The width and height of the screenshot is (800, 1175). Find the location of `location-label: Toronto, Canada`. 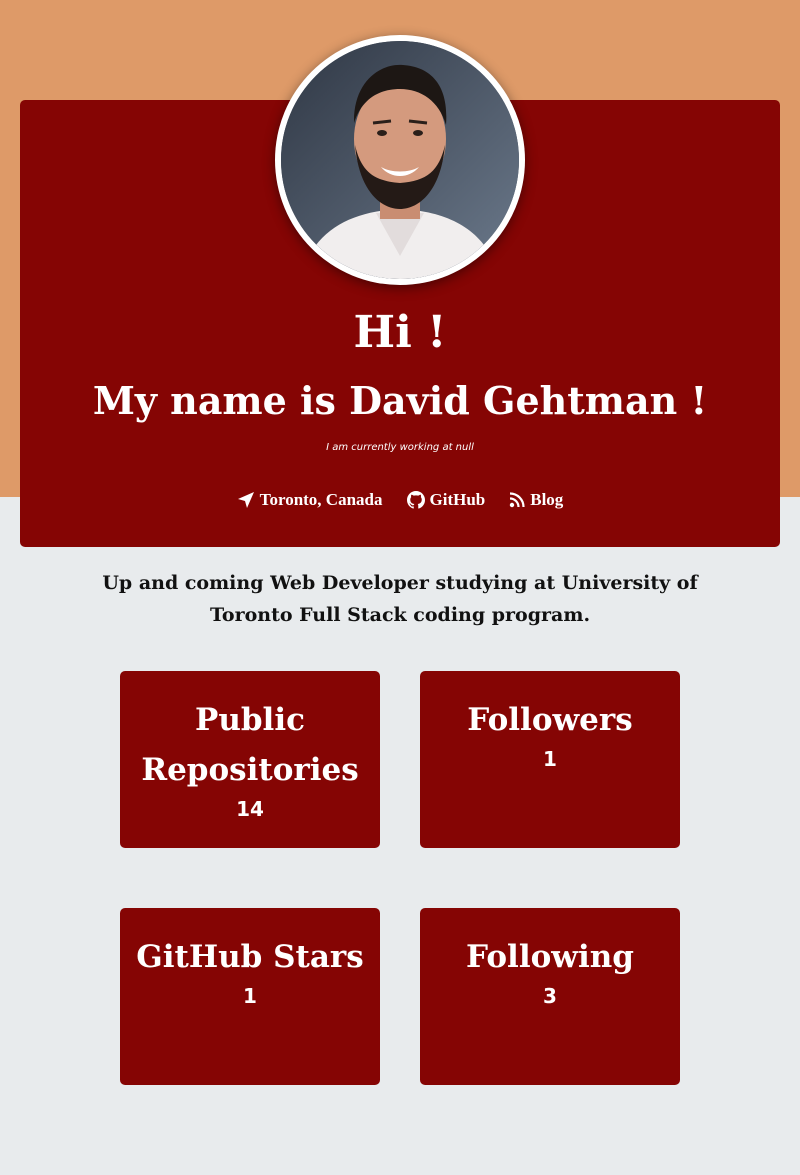

location-label: Toronto, Canada is located at coordinates (321, 499).